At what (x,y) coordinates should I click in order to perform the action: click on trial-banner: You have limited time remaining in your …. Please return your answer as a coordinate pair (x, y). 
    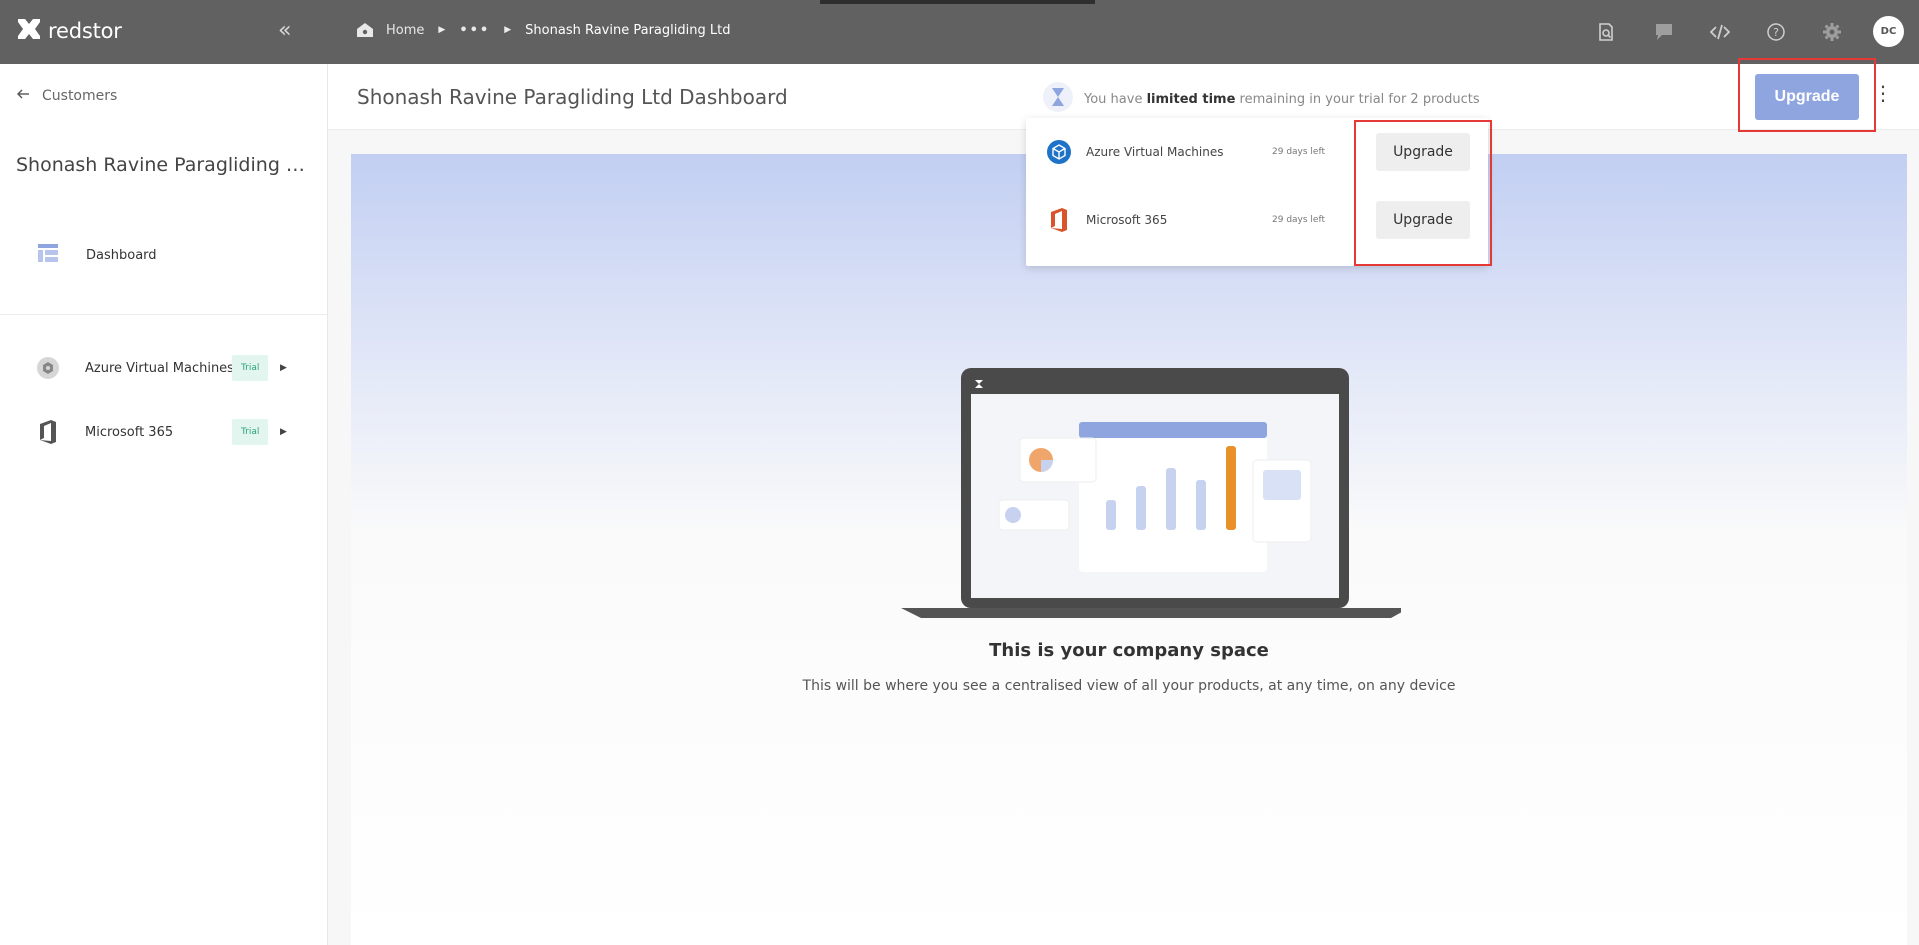
    Looking at the image, I should click on (1260, 99).